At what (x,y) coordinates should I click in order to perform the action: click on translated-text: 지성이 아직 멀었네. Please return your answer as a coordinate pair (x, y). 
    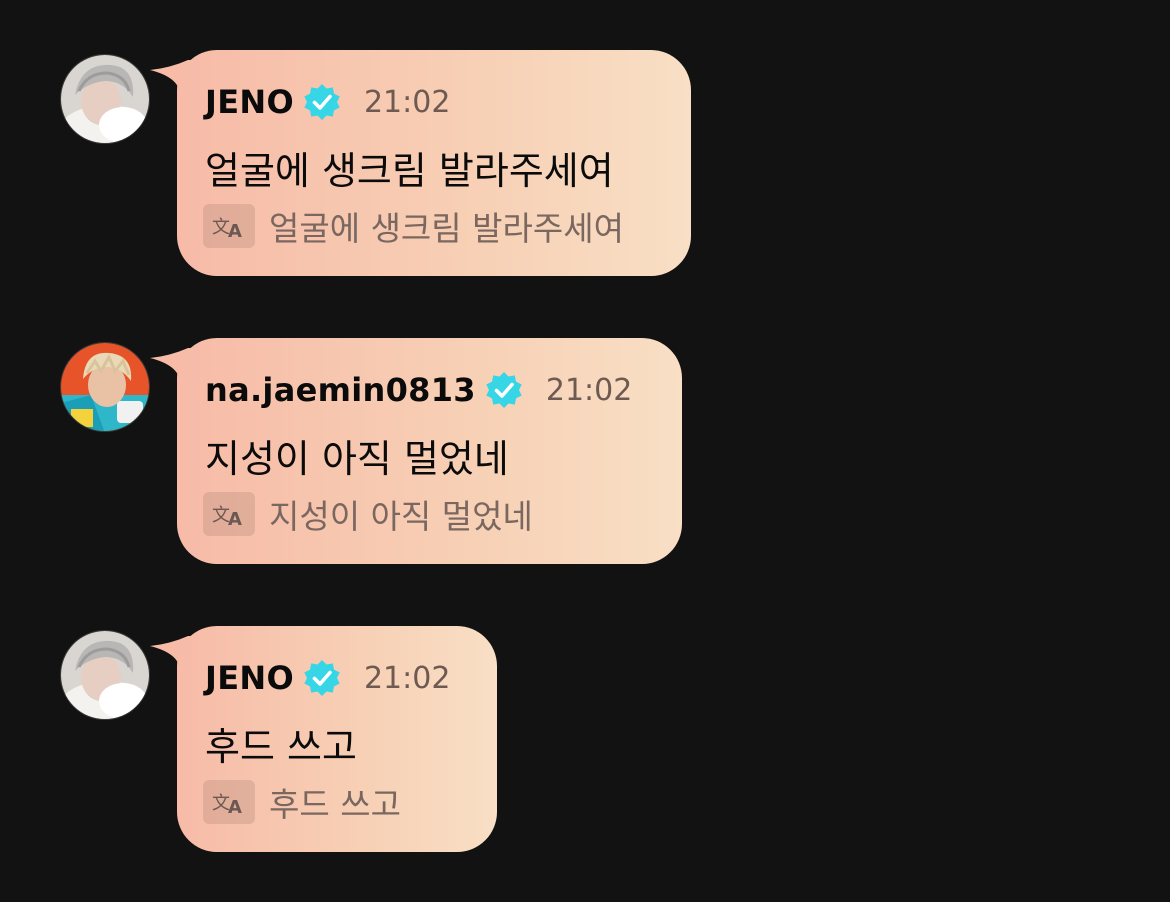
    Looking at the image, I should click on (401, 516).